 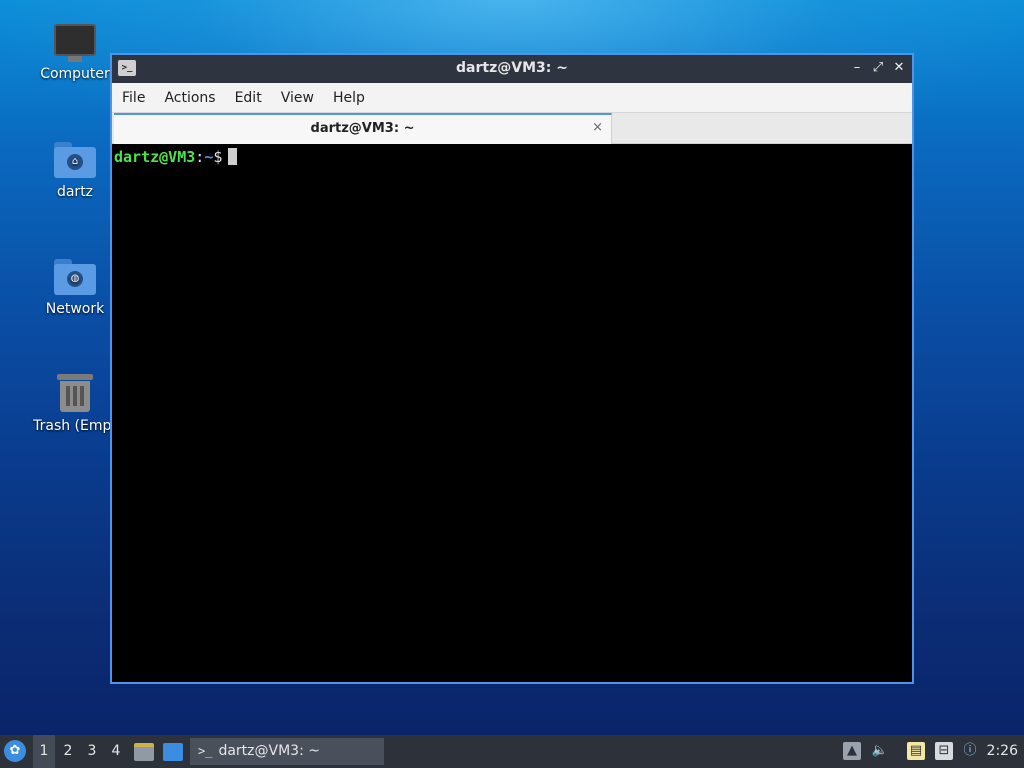 I want to click on workspace-1: 1, so click(x=44, y=751).